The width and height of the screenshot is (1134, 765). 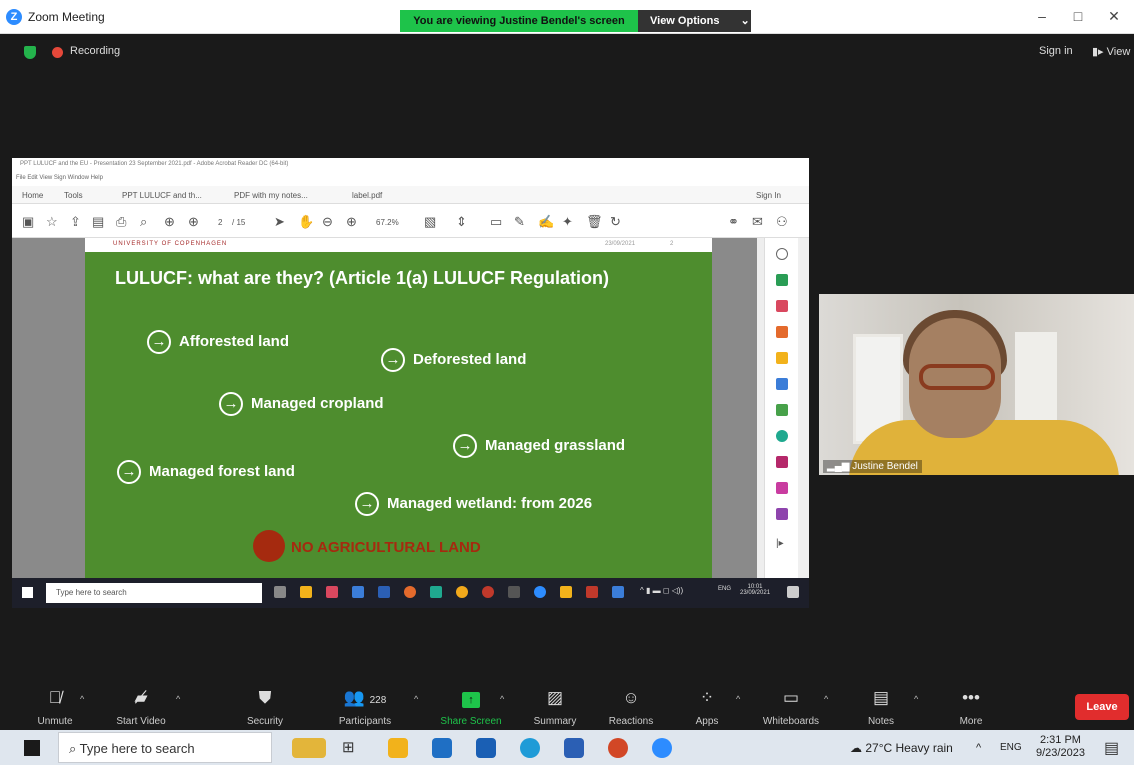 What do you see at coordinates (662, 748) in the screenshot?
I see `zoom-app-icon` at bounding box center [662, 748].